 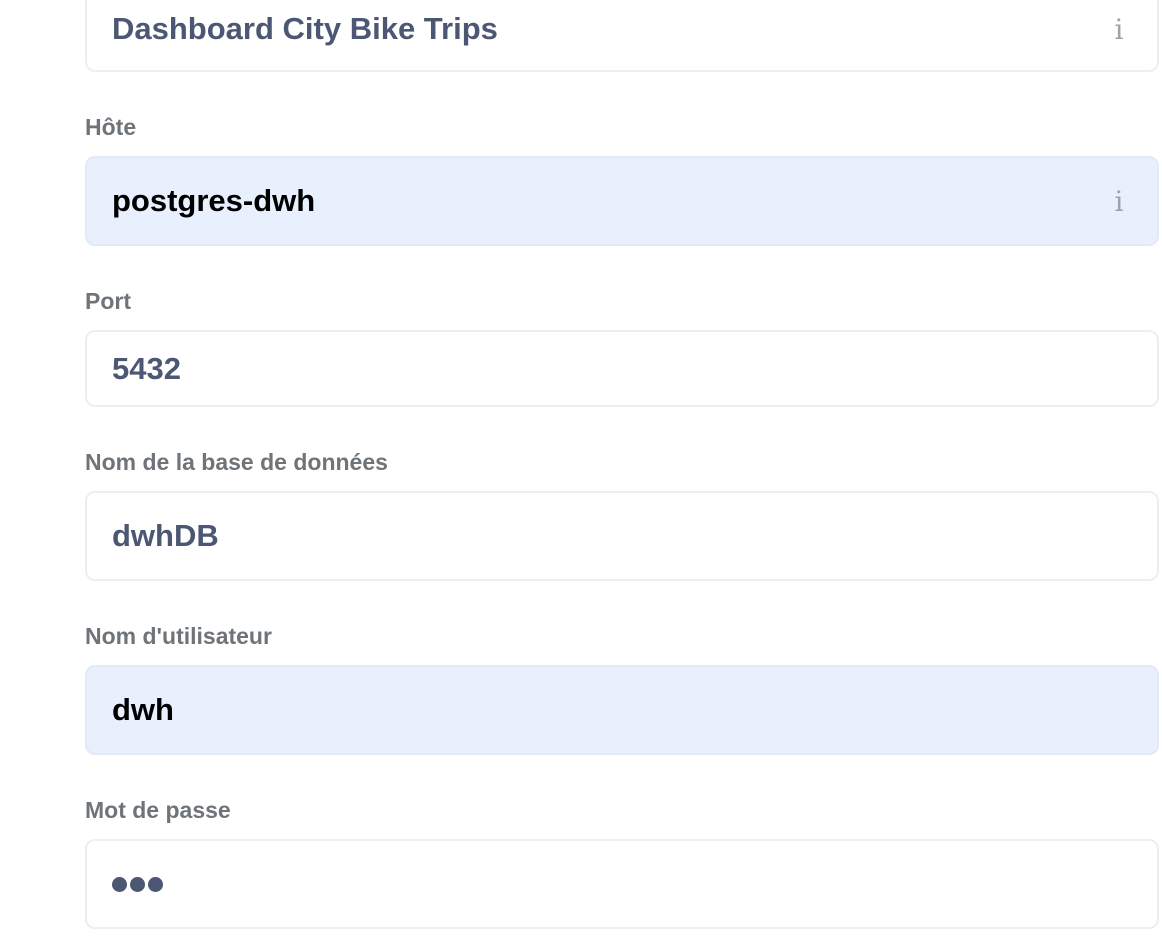 I want to click on port-field: 5432, so click(x=622, y=368).